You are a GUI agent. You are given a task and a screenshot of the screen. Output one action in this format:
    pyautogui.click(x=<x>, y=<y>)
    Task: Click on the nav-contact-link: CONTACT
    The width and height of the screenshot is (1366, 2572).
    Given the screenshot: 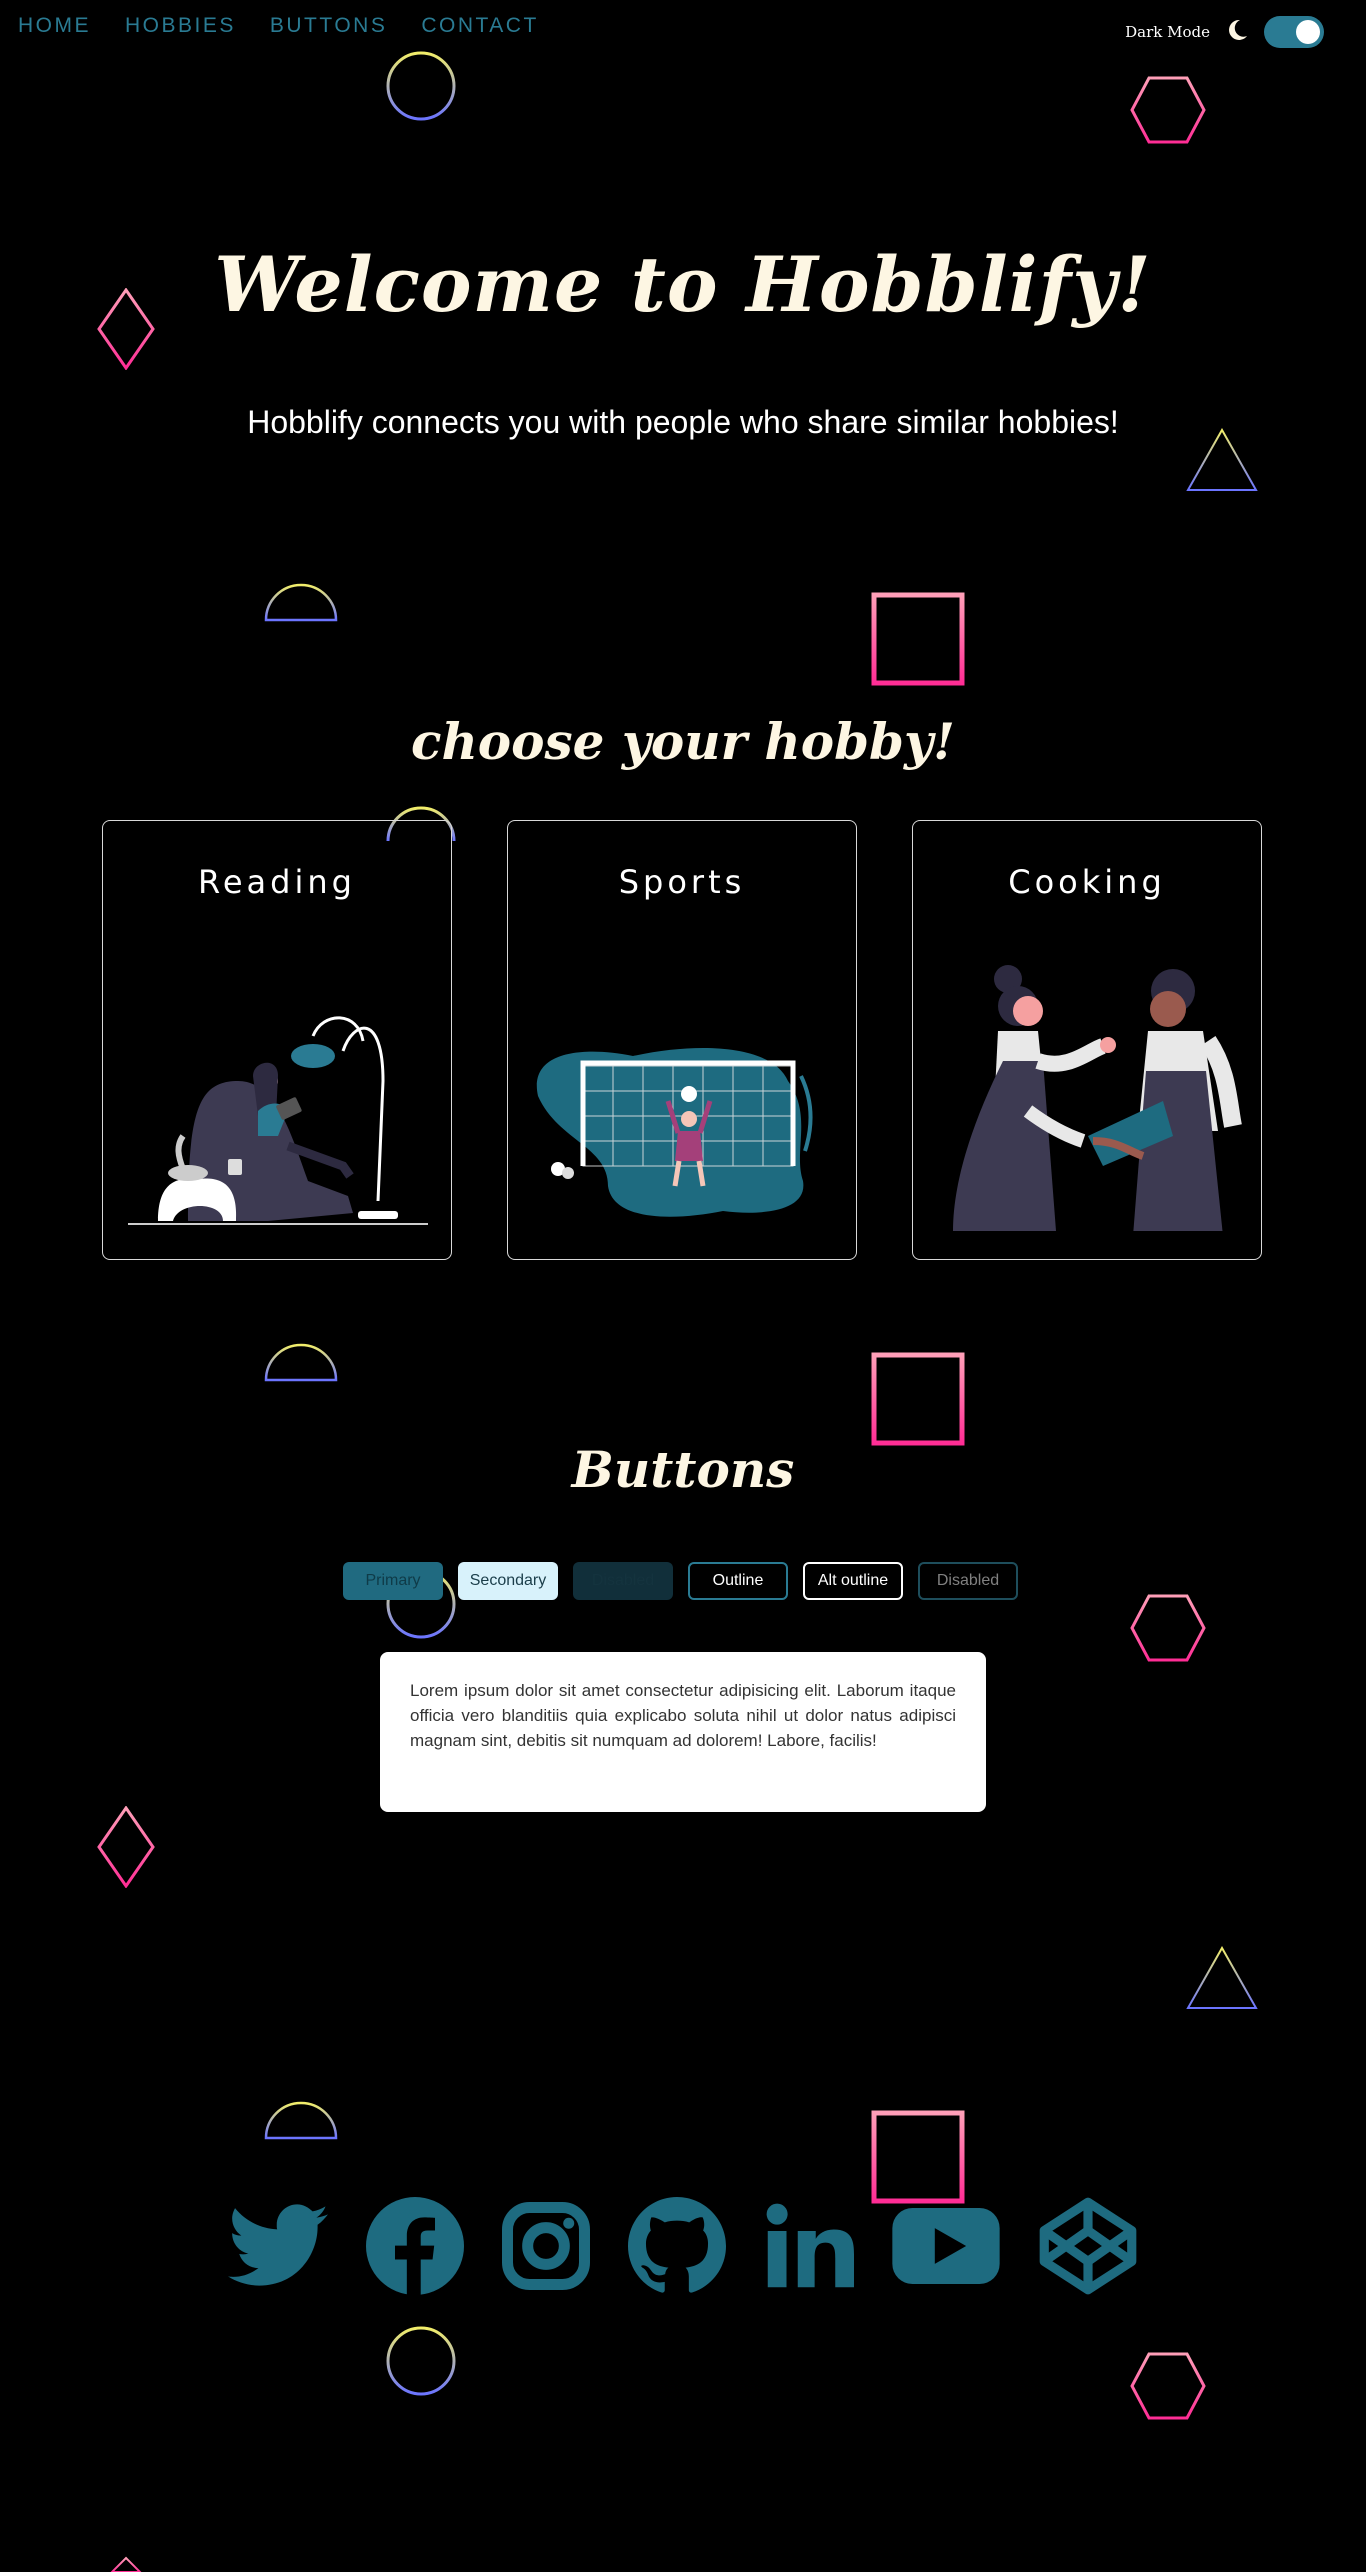 What is the action you would take?
    pyautogui.click(x=479, y=26)
    